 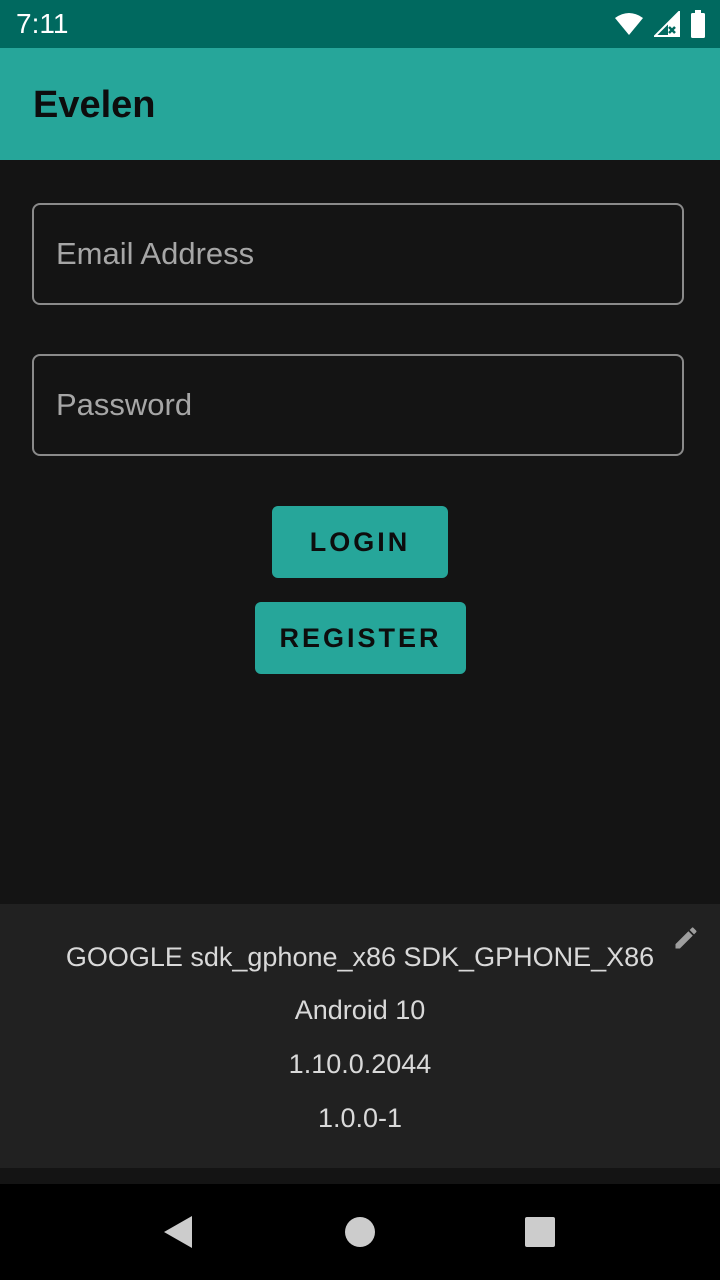 I want to click on home-icon, so click(x=360, y=1232).